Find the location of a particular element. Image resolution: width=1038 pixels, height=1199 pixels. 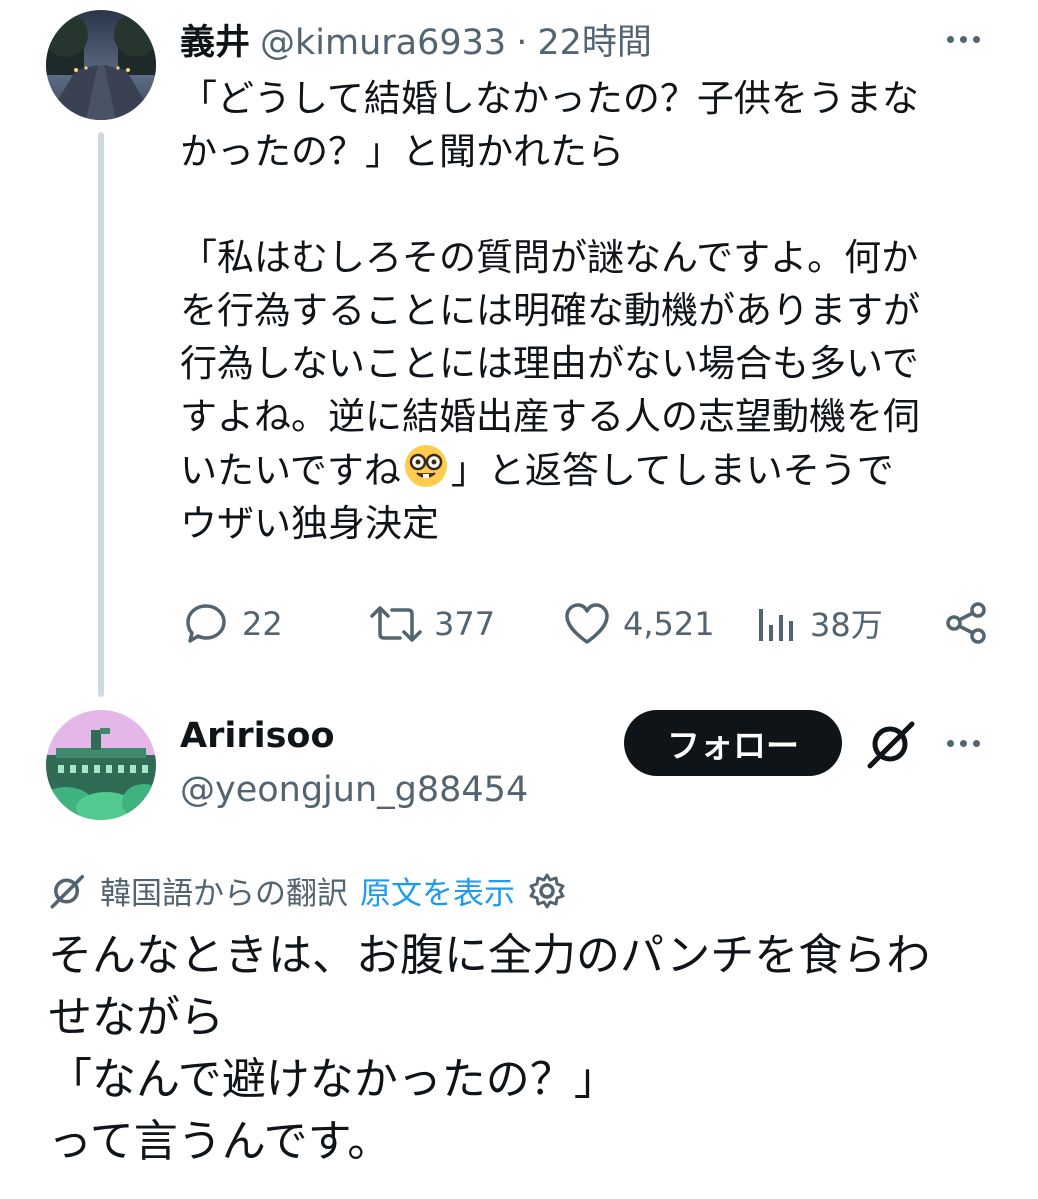

retweet-icon is located at coordinates (396, 624).